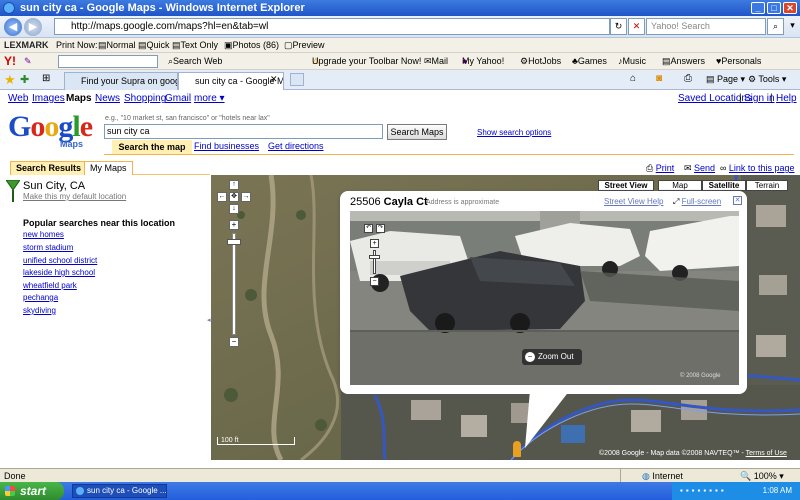 The height and width of the screenshot is (500, 800). Describe the element at coordinates (737, 200) in the screenshot. I see `close-popup-icon: ✕` at that location.